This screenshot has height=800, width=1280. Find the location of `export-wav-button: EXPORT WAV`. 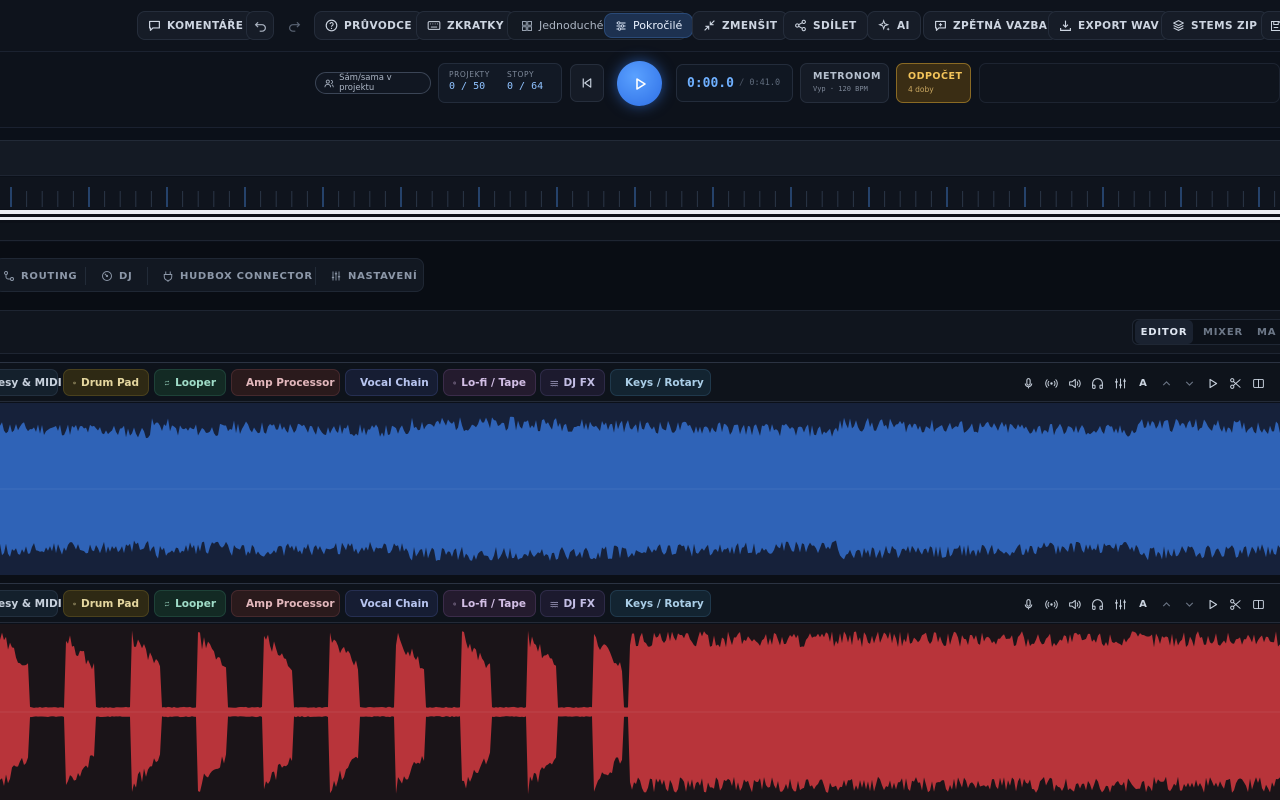

export-wav-button: EXPORT WAV is located at coordinates (1109, 25).